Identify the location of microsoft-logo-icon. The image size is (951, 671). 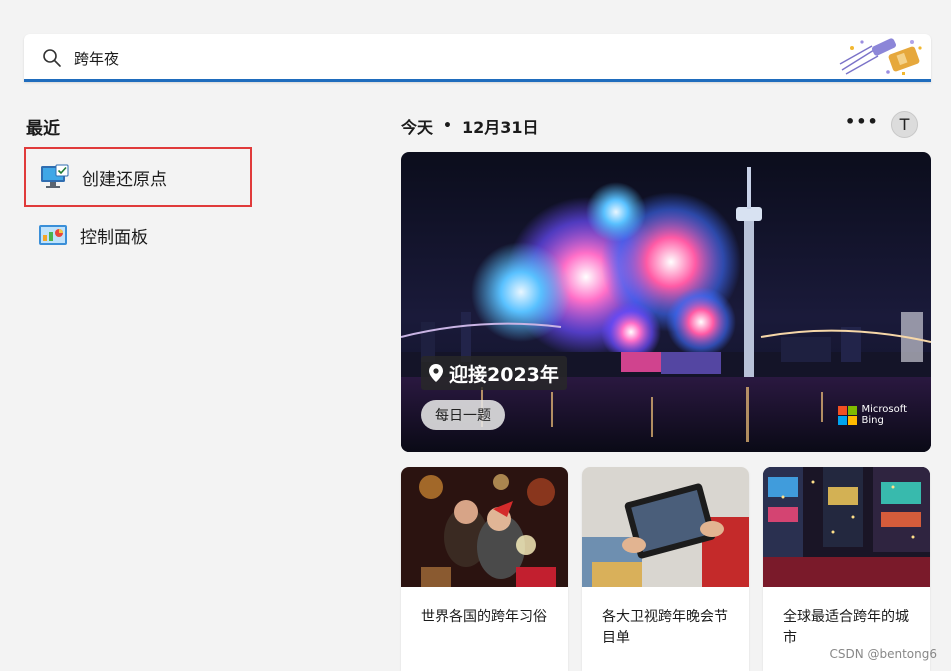
(848, 415).